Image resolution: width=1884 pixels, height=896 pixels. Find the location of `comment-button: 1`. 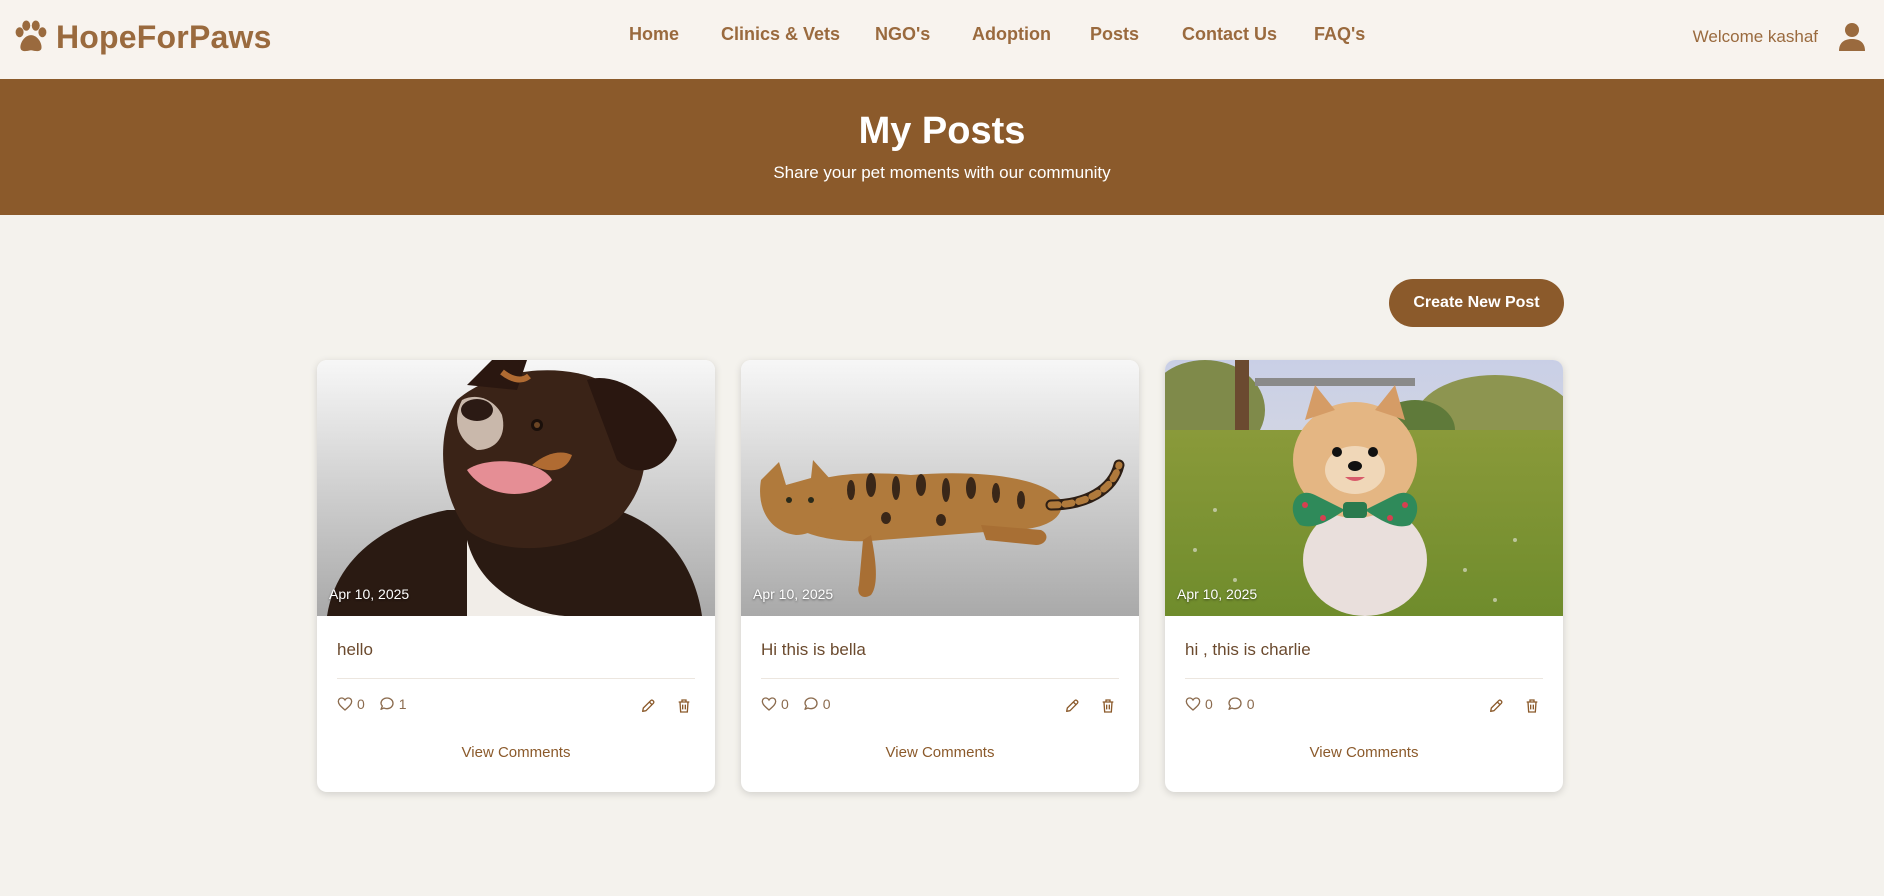

comment-button: 1 is located at coordinates (393, 704).